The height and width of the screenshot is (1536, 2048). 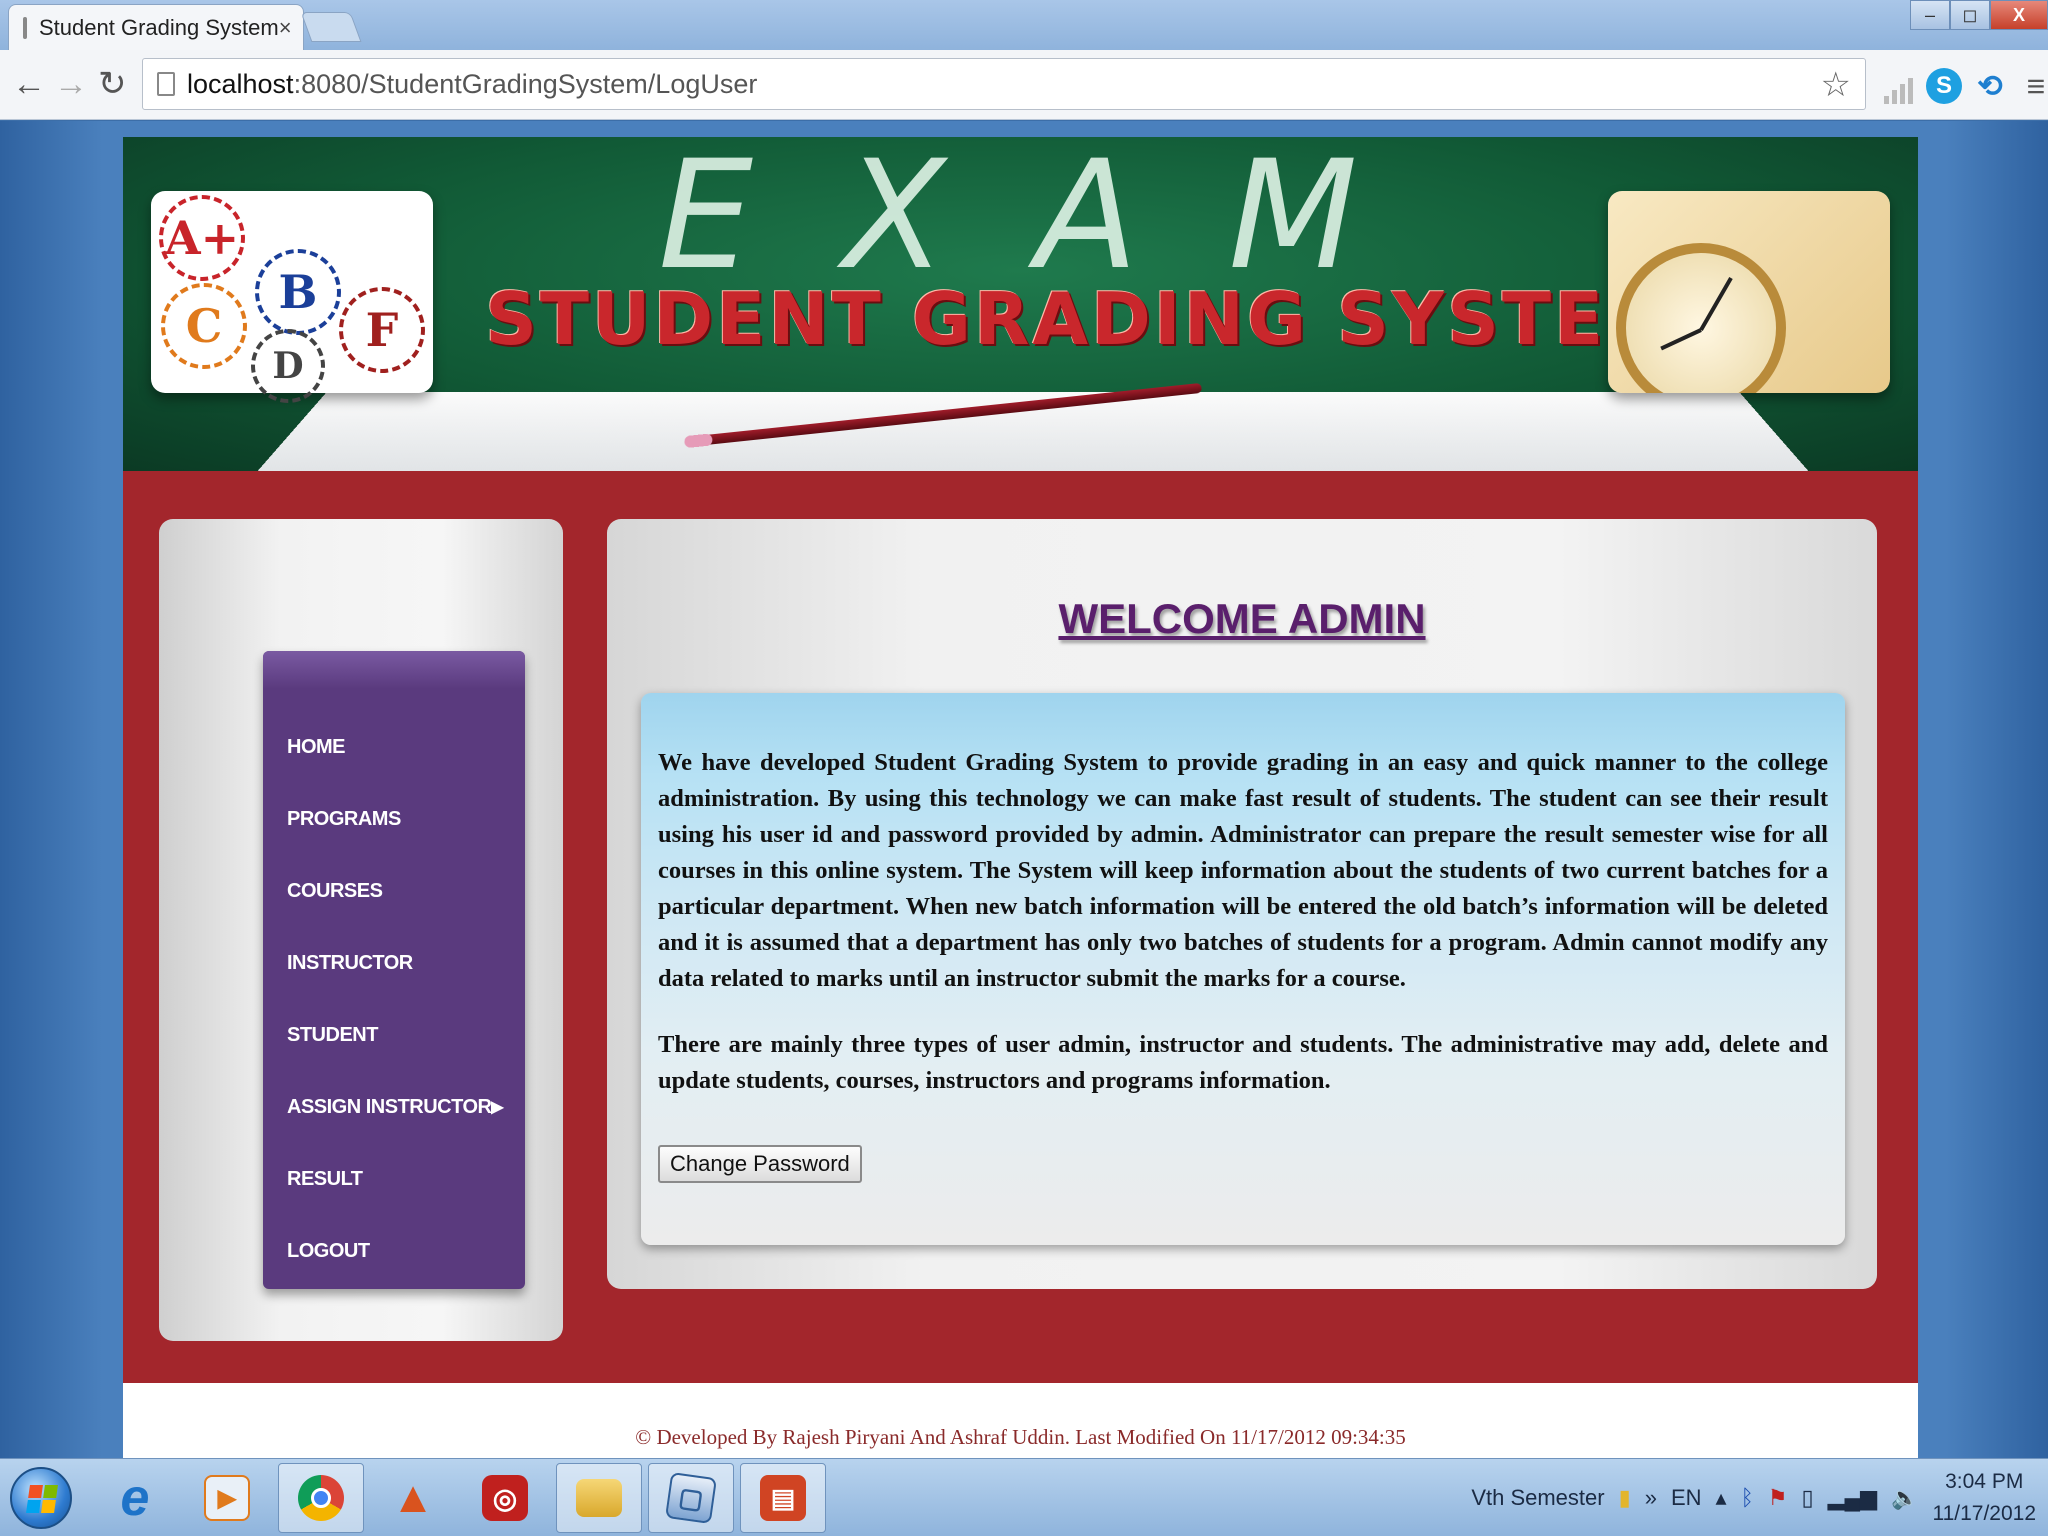 I want to click on virtualbox-icon: ▢, so click(x=691, y=1498).